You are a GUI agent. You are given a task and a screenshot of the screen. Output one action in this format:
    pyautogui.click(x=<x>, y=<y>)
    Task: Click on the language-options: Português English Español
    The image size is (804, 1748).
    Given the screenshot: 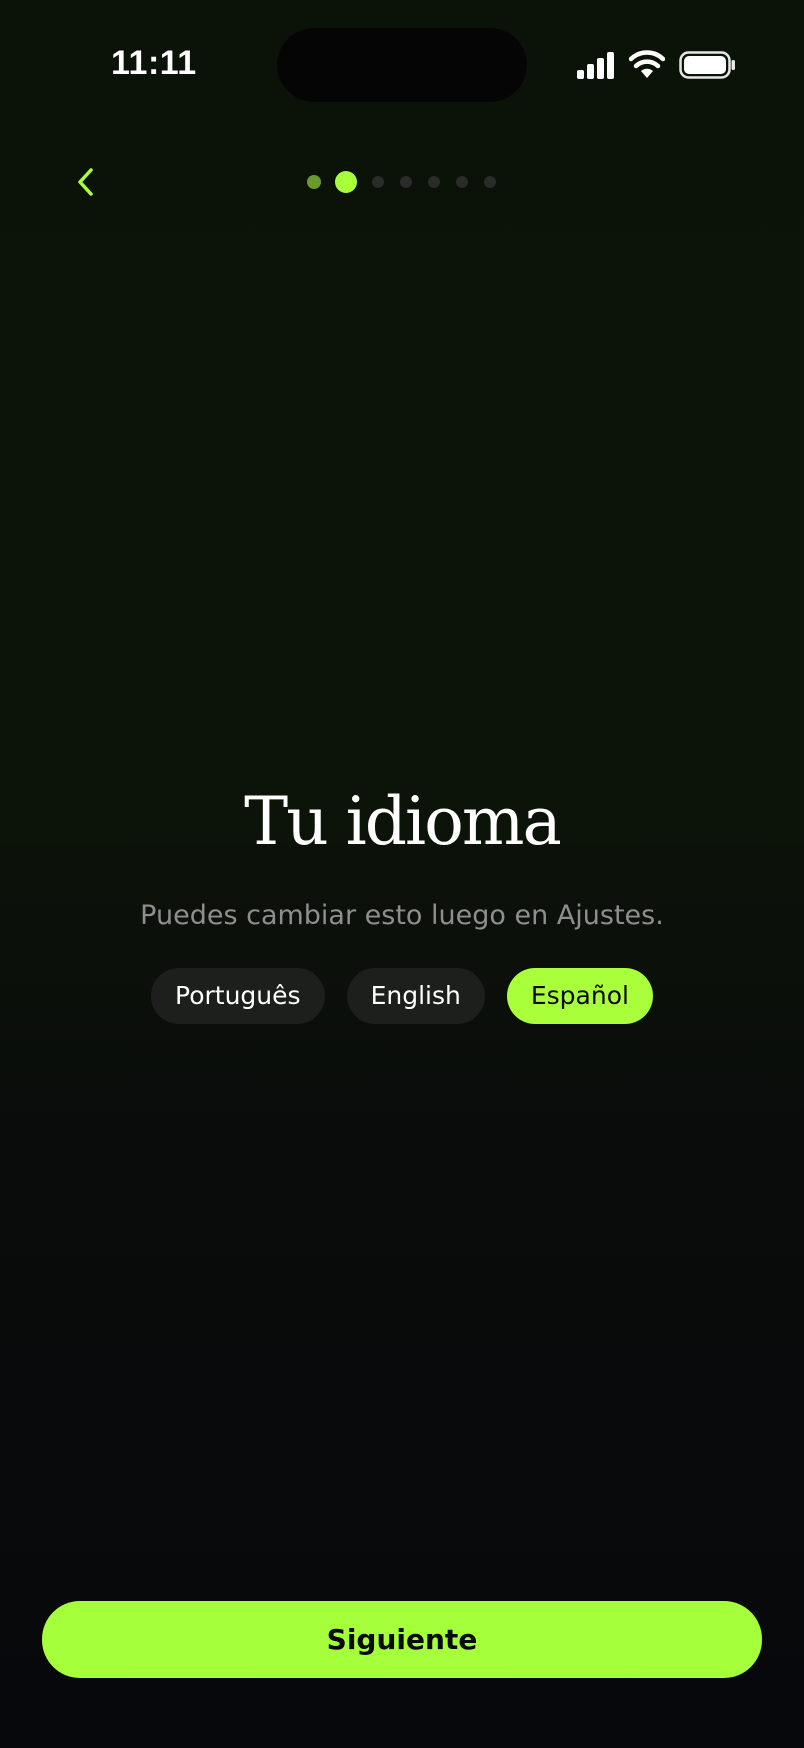 What is the action you would take?
    pyautogui.click(x=402, y=996)
    